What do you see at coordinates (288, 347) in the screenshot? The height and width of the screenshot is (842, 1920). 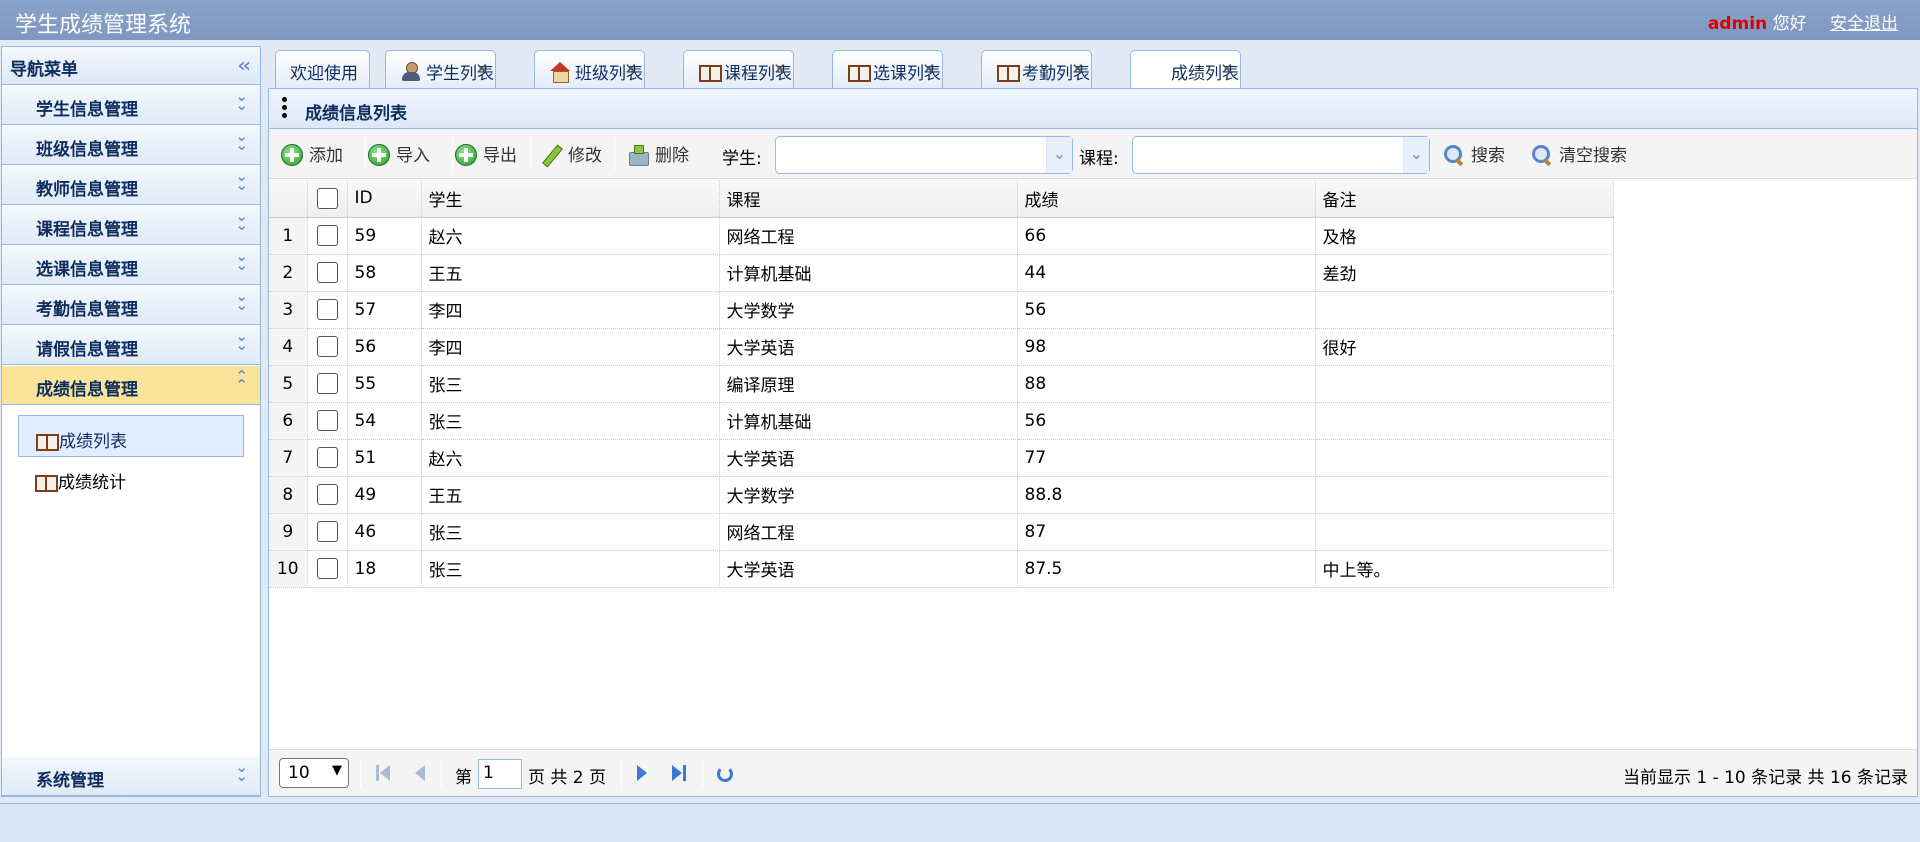 I see `row-number: 4` at bounding box center [288, 347].